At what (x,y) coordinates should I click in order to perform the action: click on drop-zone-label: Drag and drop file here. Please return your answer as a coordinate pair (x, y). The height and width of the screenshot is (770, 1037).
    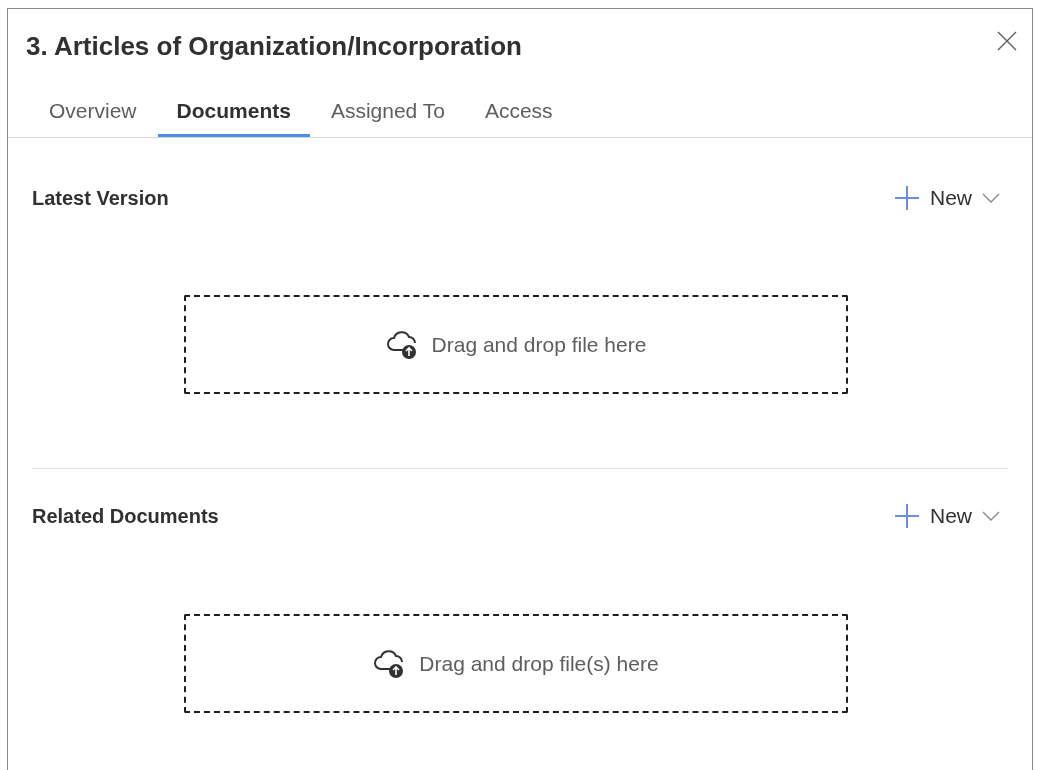
    Looking at the image, I should click on (539, 344).